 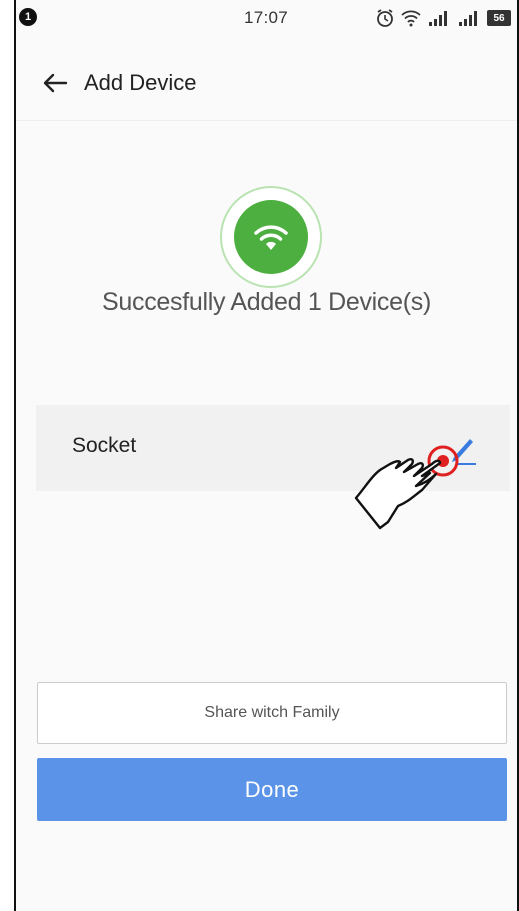 I want to click on success-icon, so click(x=271, y=237).